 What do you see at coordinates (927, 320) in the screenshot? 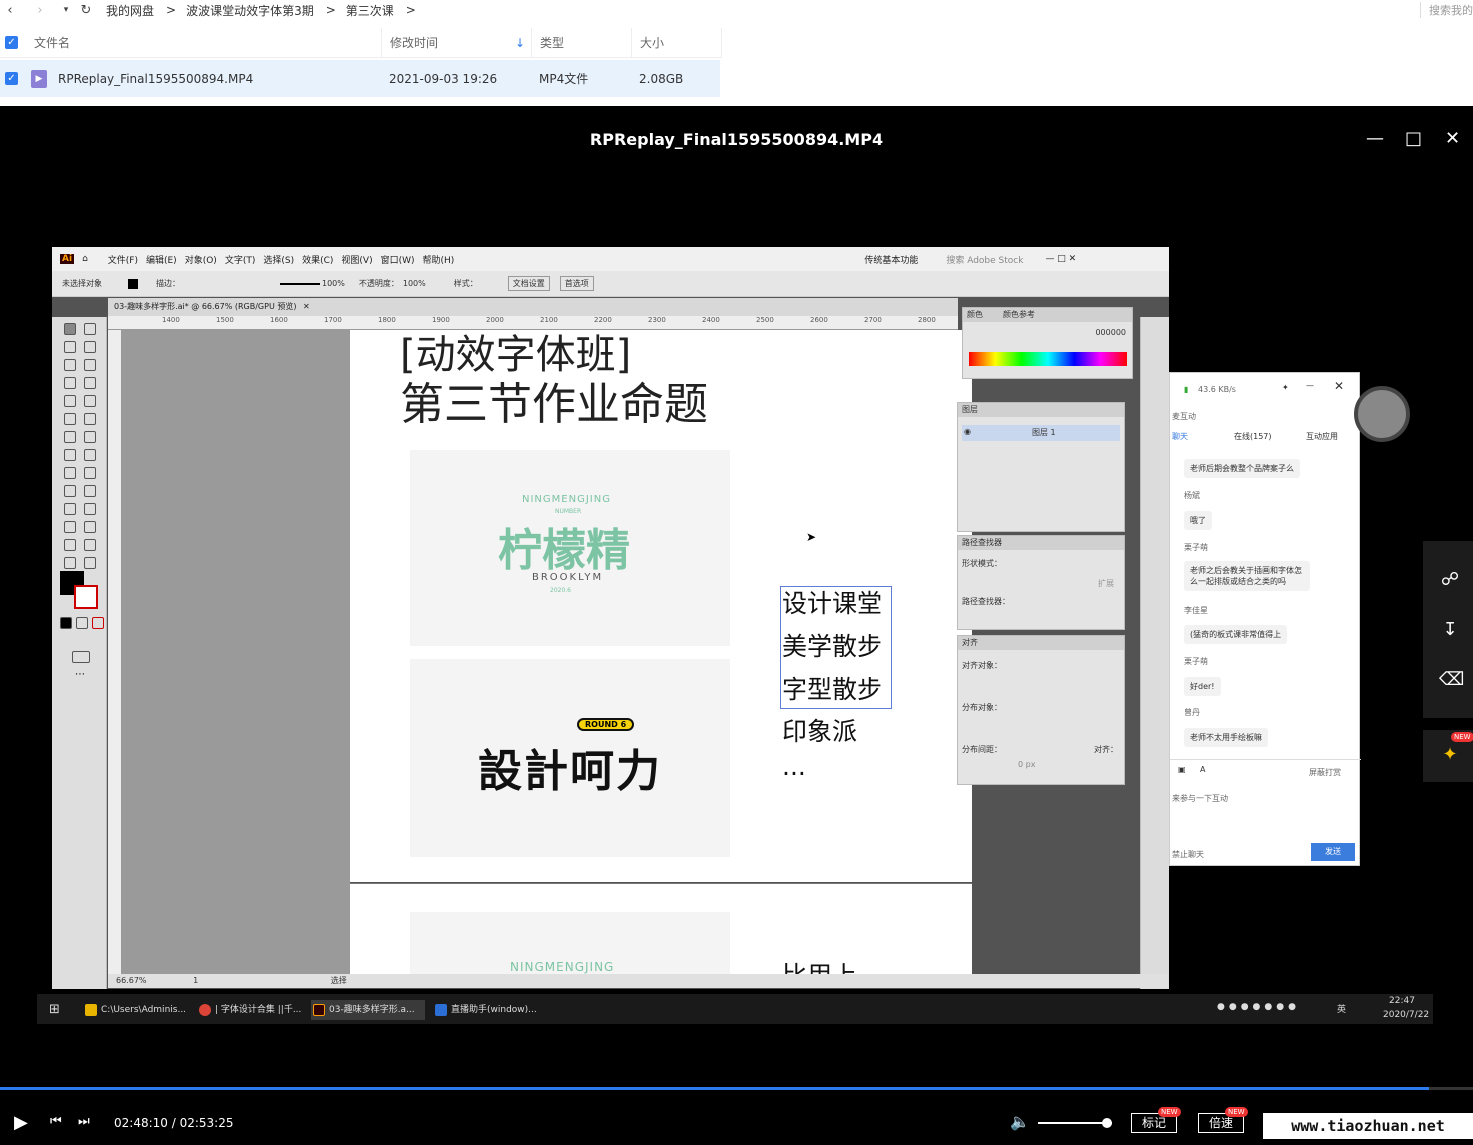
I see `ruler-label: 2800` at bounding box center [927, 320].